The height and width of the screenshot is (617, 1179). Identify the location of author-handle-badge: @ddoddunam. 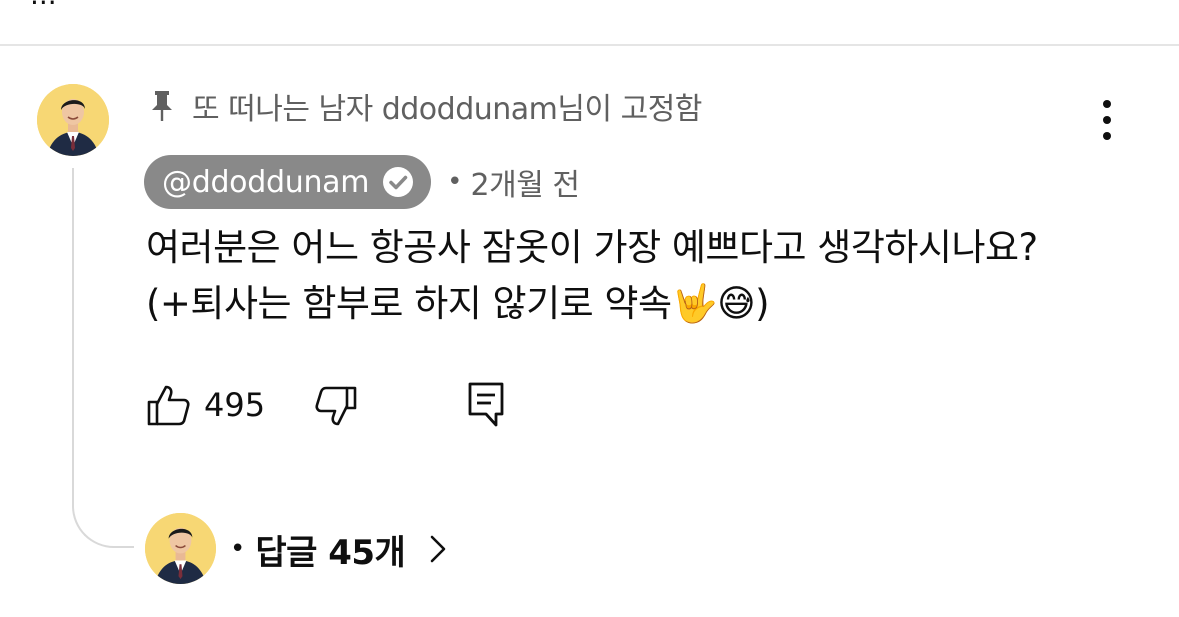
(288, 182).